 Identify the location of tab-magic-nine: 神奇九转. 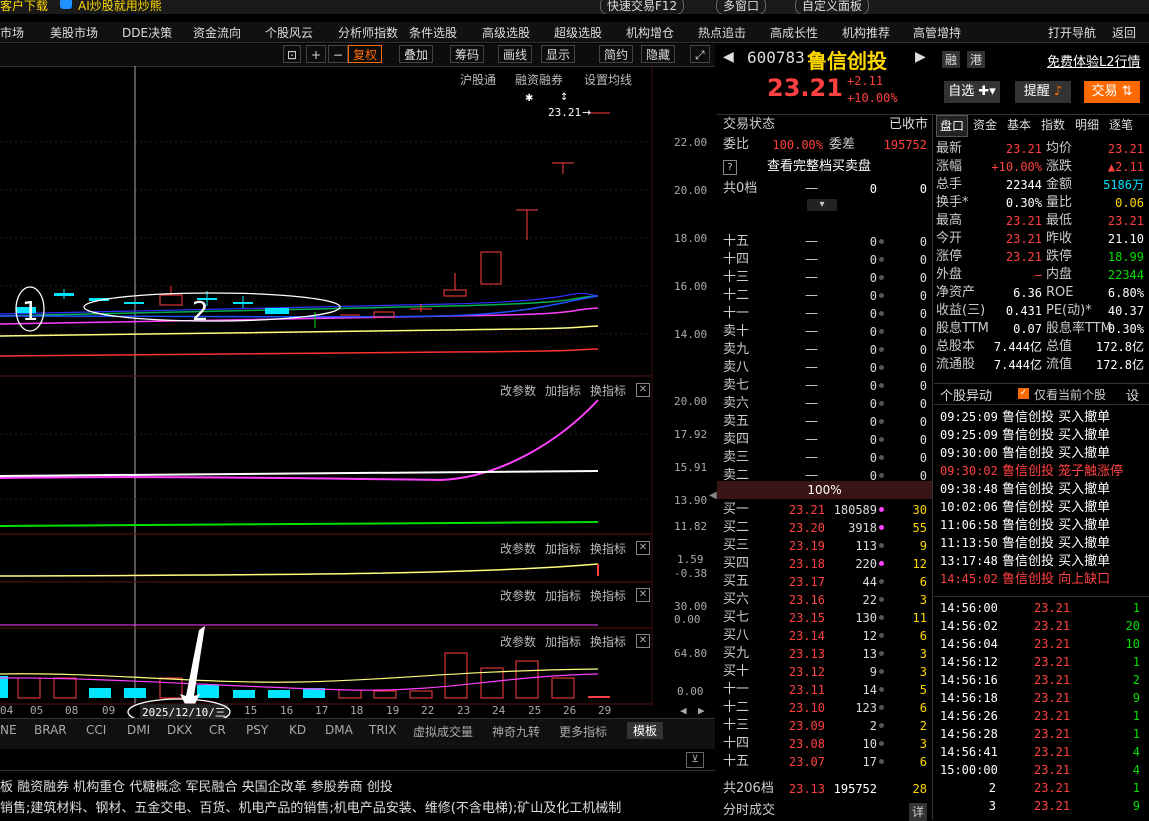
(516, 731).